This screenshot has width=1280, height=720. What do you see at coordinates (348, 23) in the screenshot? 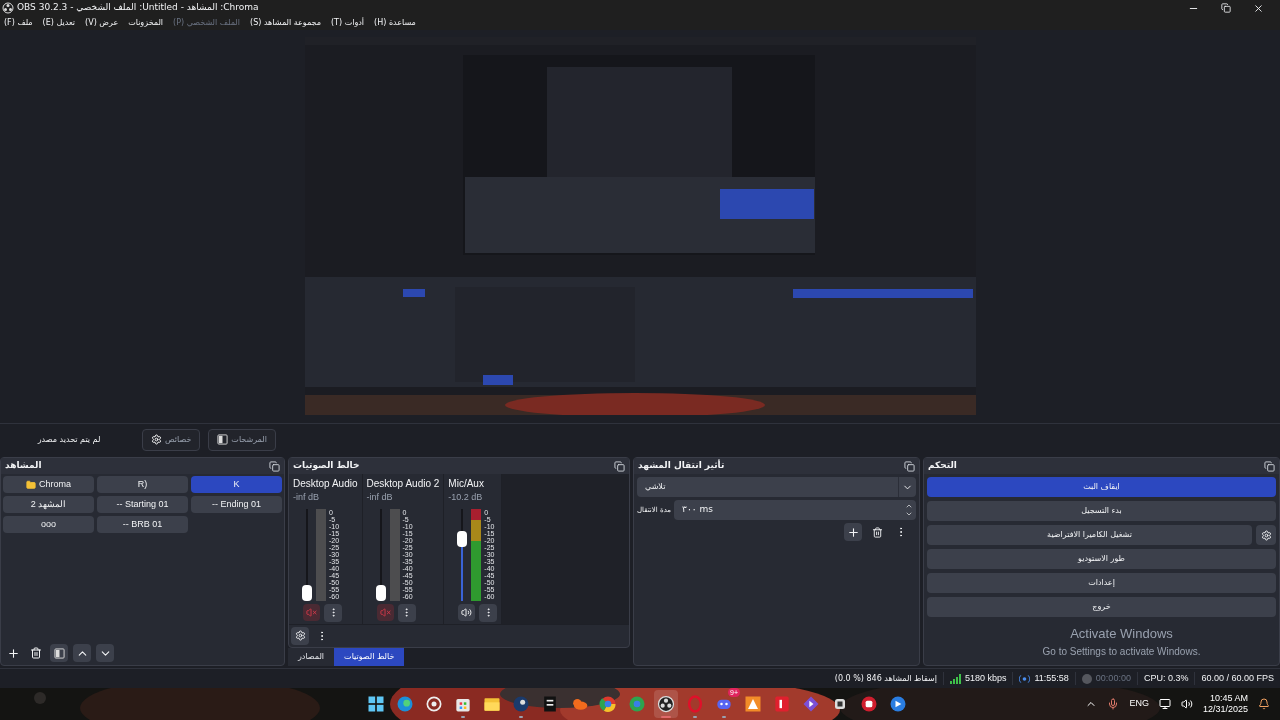
I see `menu-item: (T) أدوات` at bounding box center [348, 23].